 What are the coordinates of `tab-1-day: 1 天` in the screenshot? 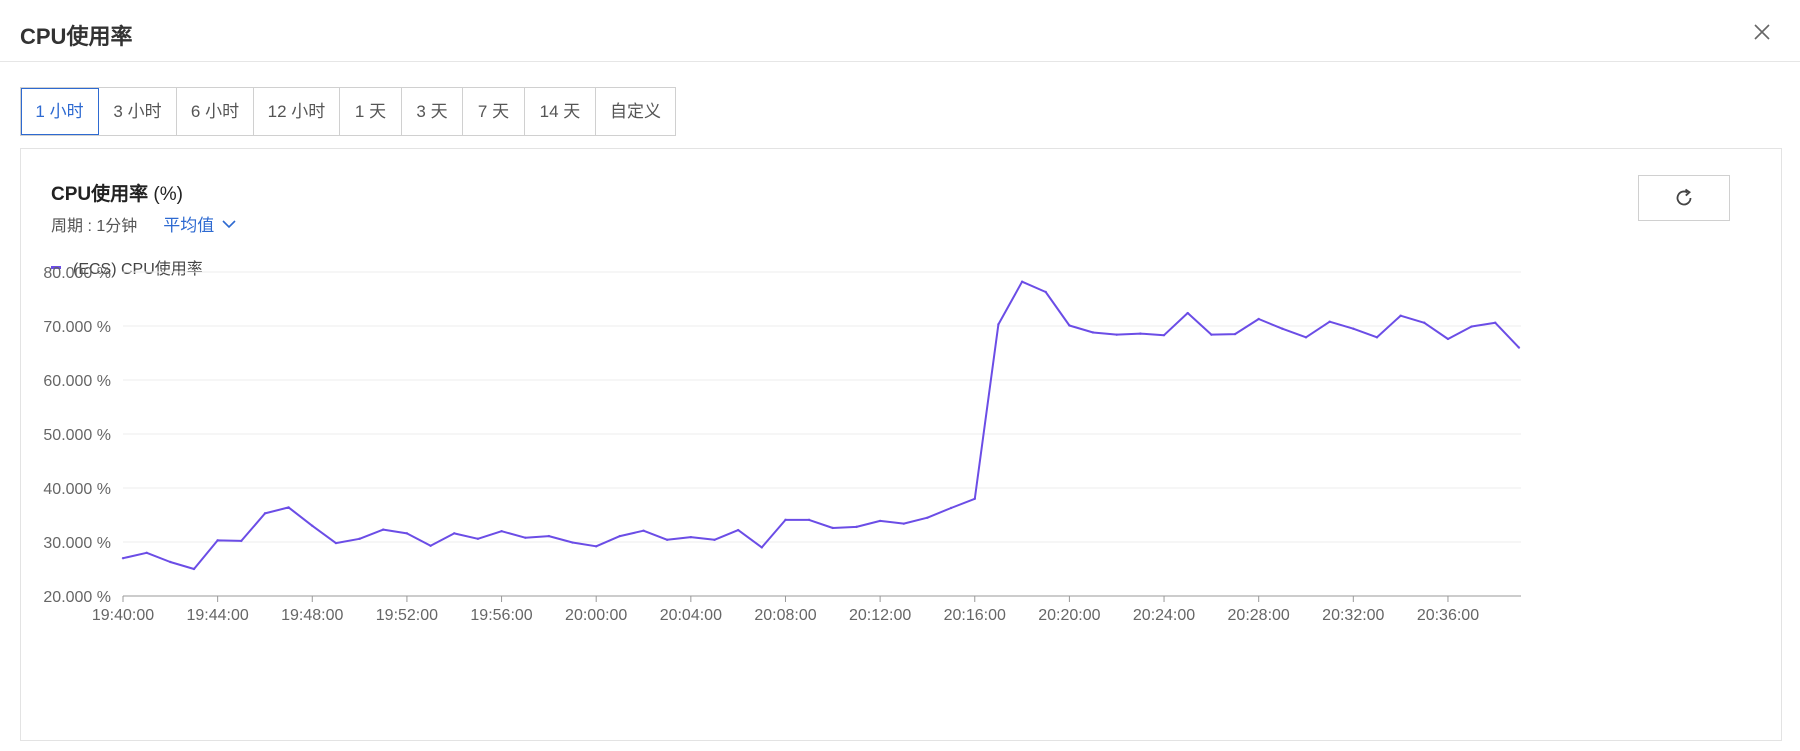 It's located at (371, 111).